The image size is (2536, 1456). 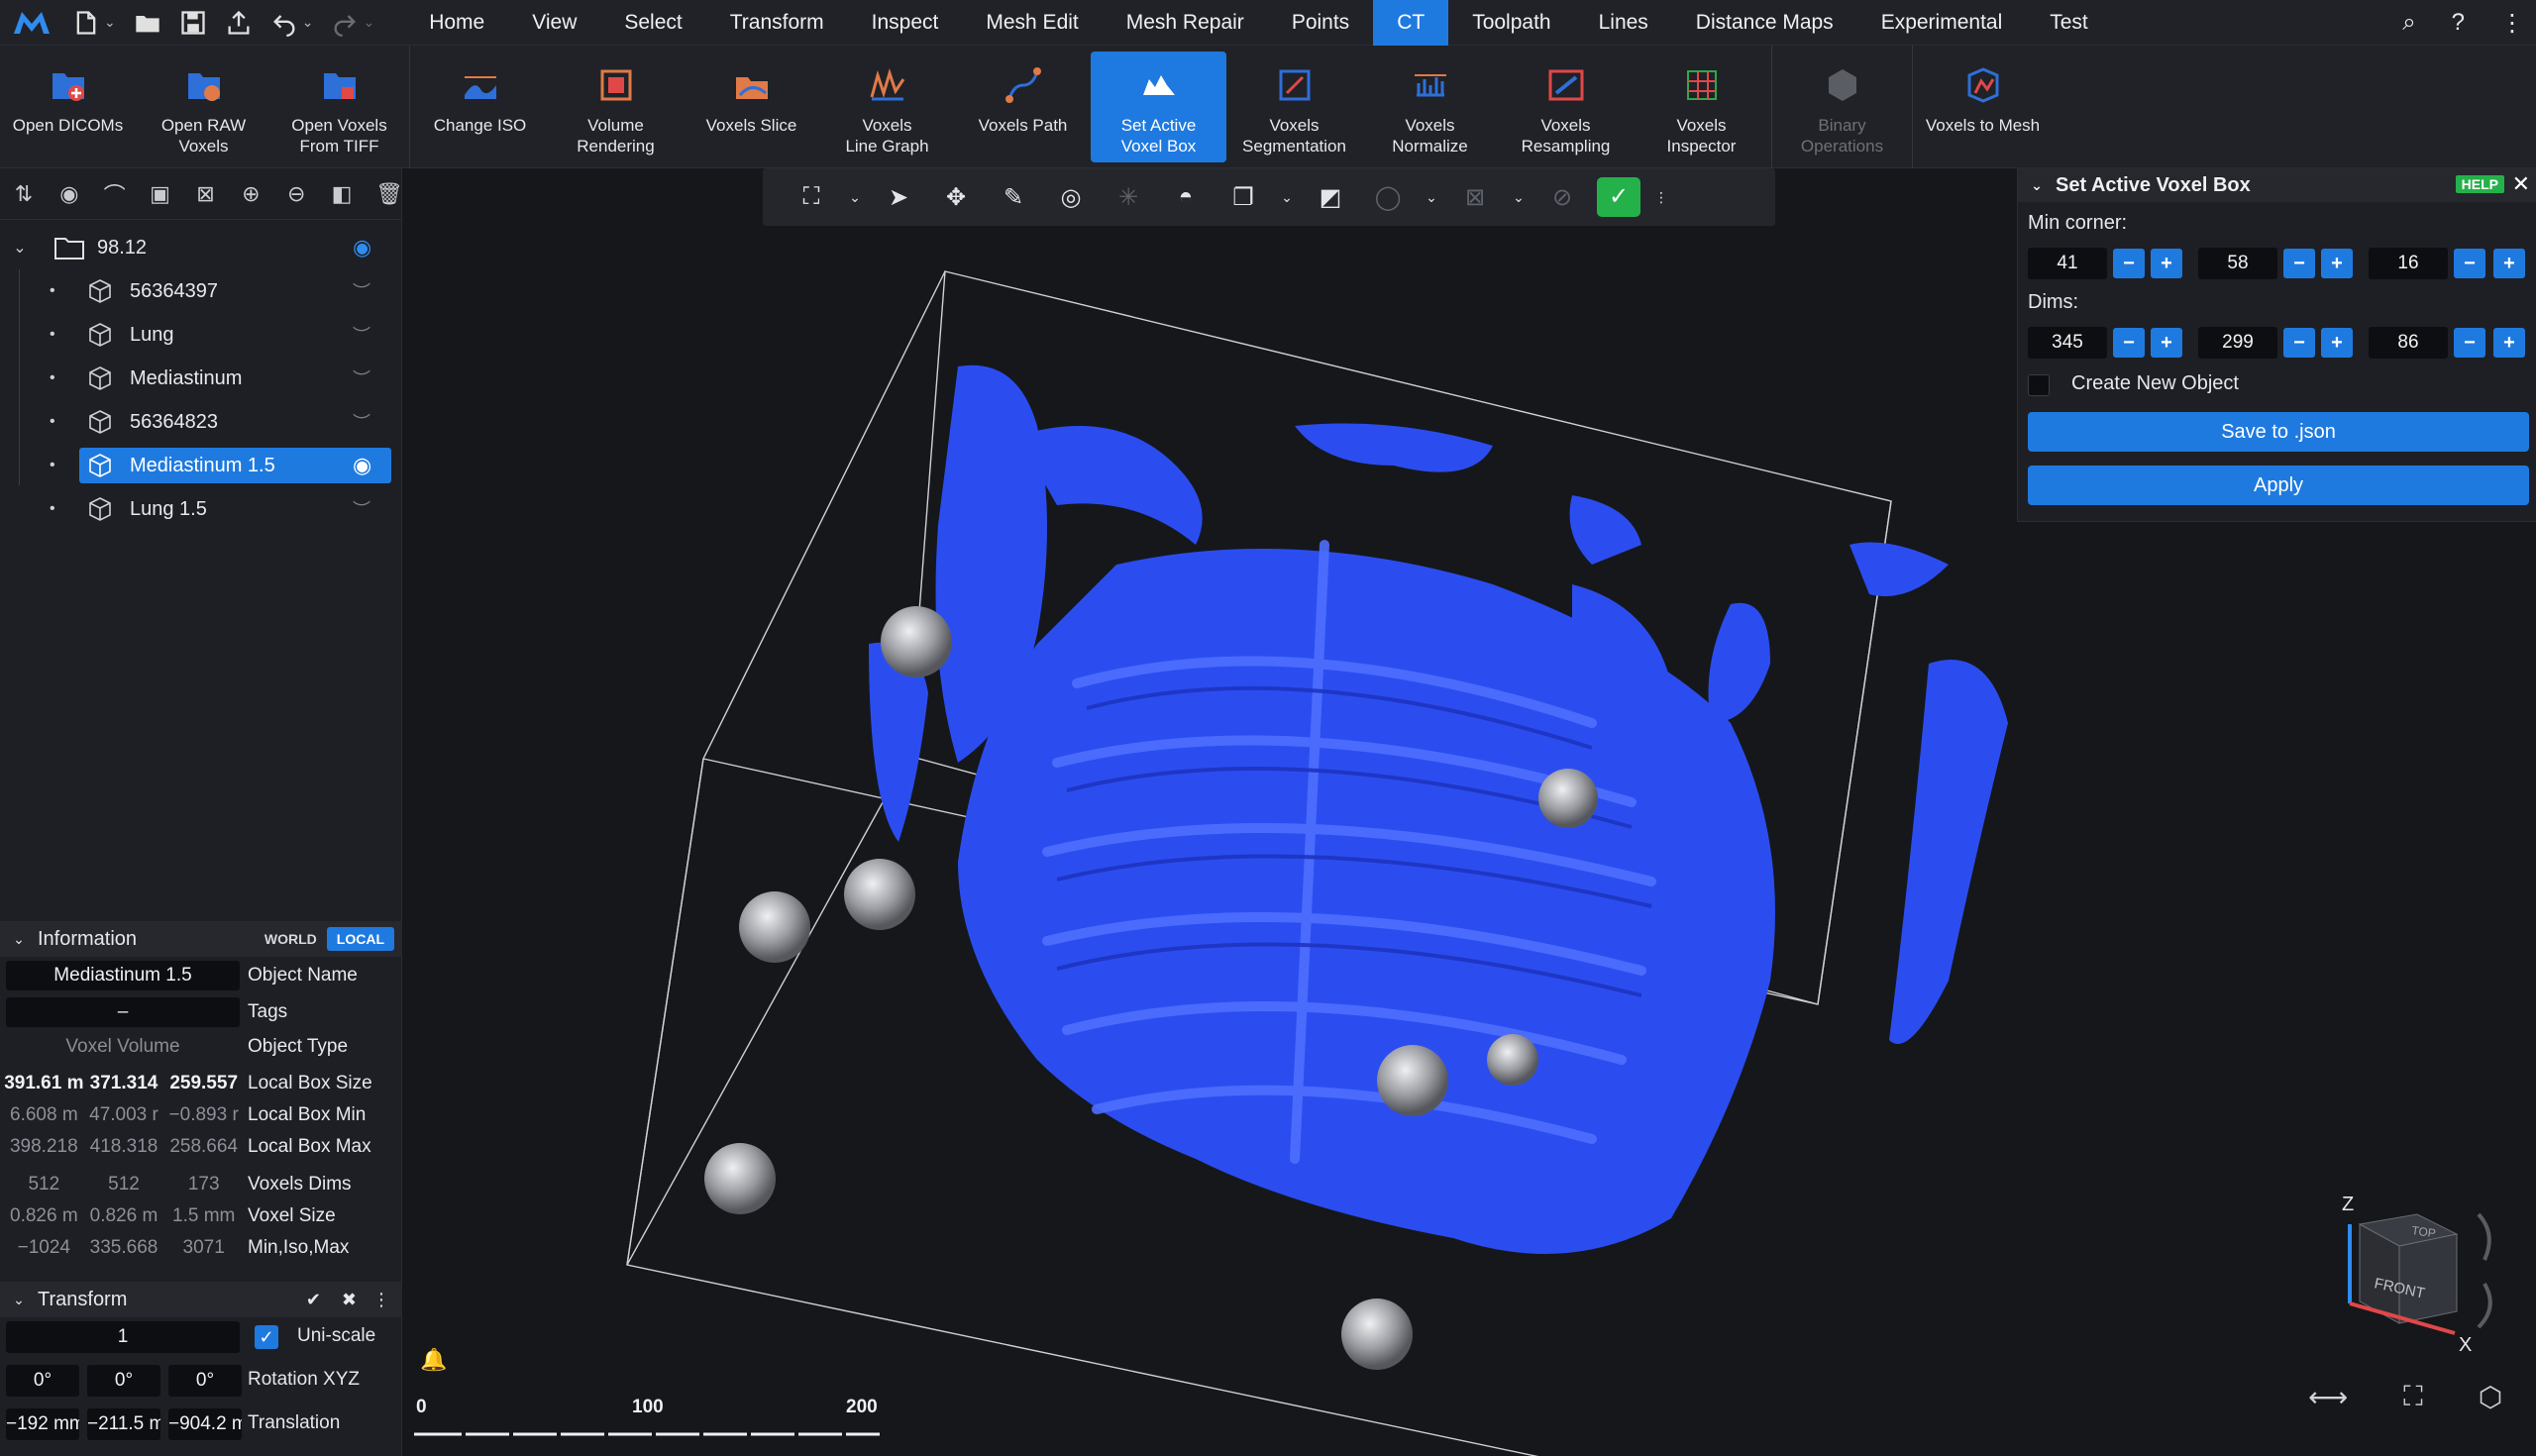 What do you see at coordinates (147, 23) in the screenshot?
I see `open-folder-icon` at bounding box center [147, 23].